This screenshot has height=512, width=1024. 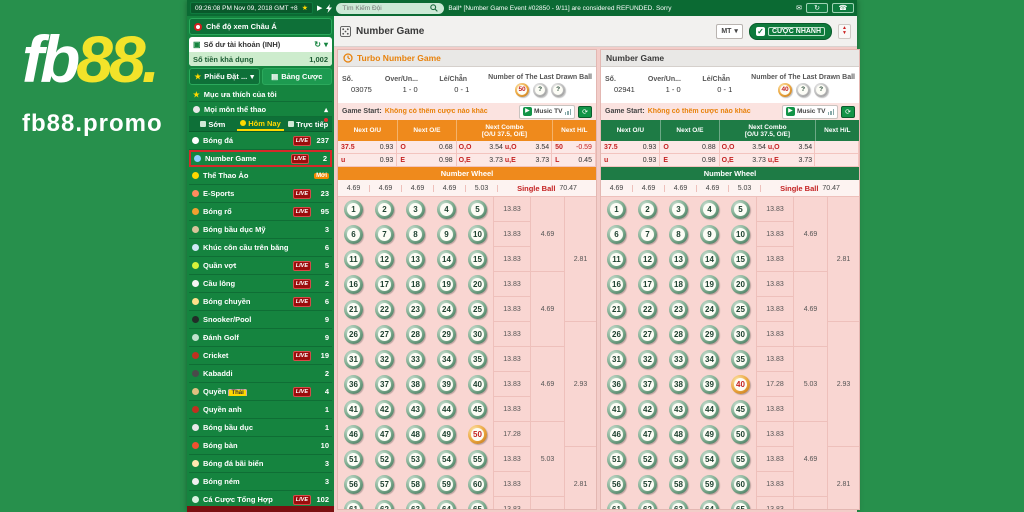 I want to click on ball-58: 58, so click(x=678, y=484).